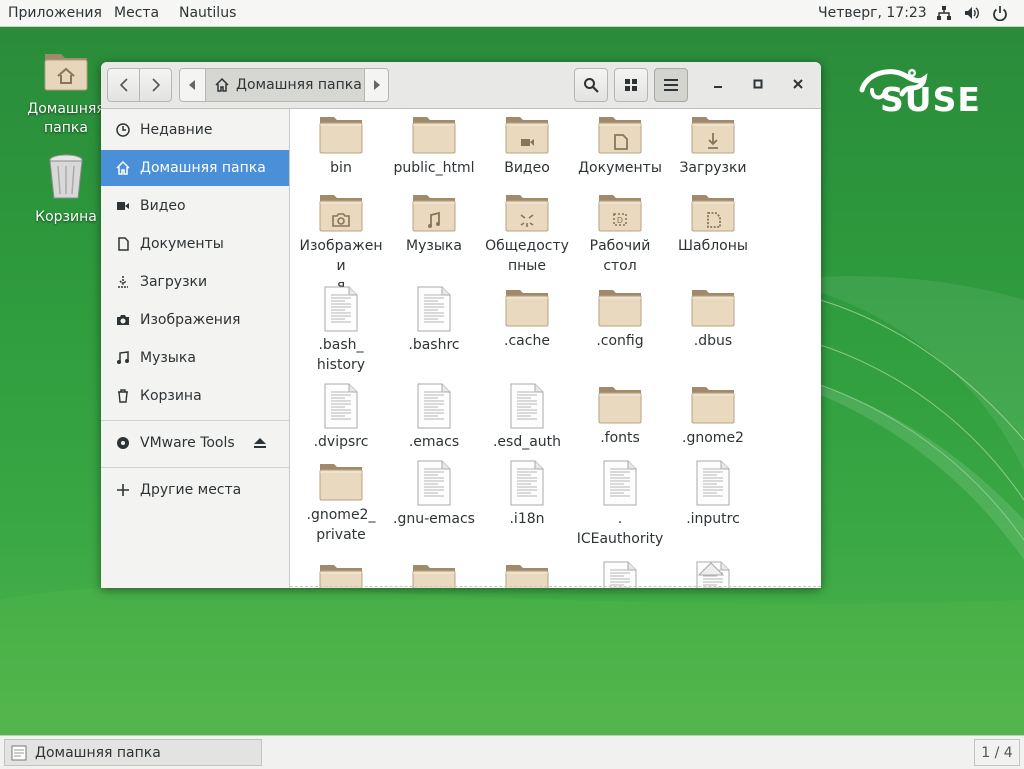 The width and height of the screenshot is (1024, 769). I want to click on menu-button, so click(671, 85).